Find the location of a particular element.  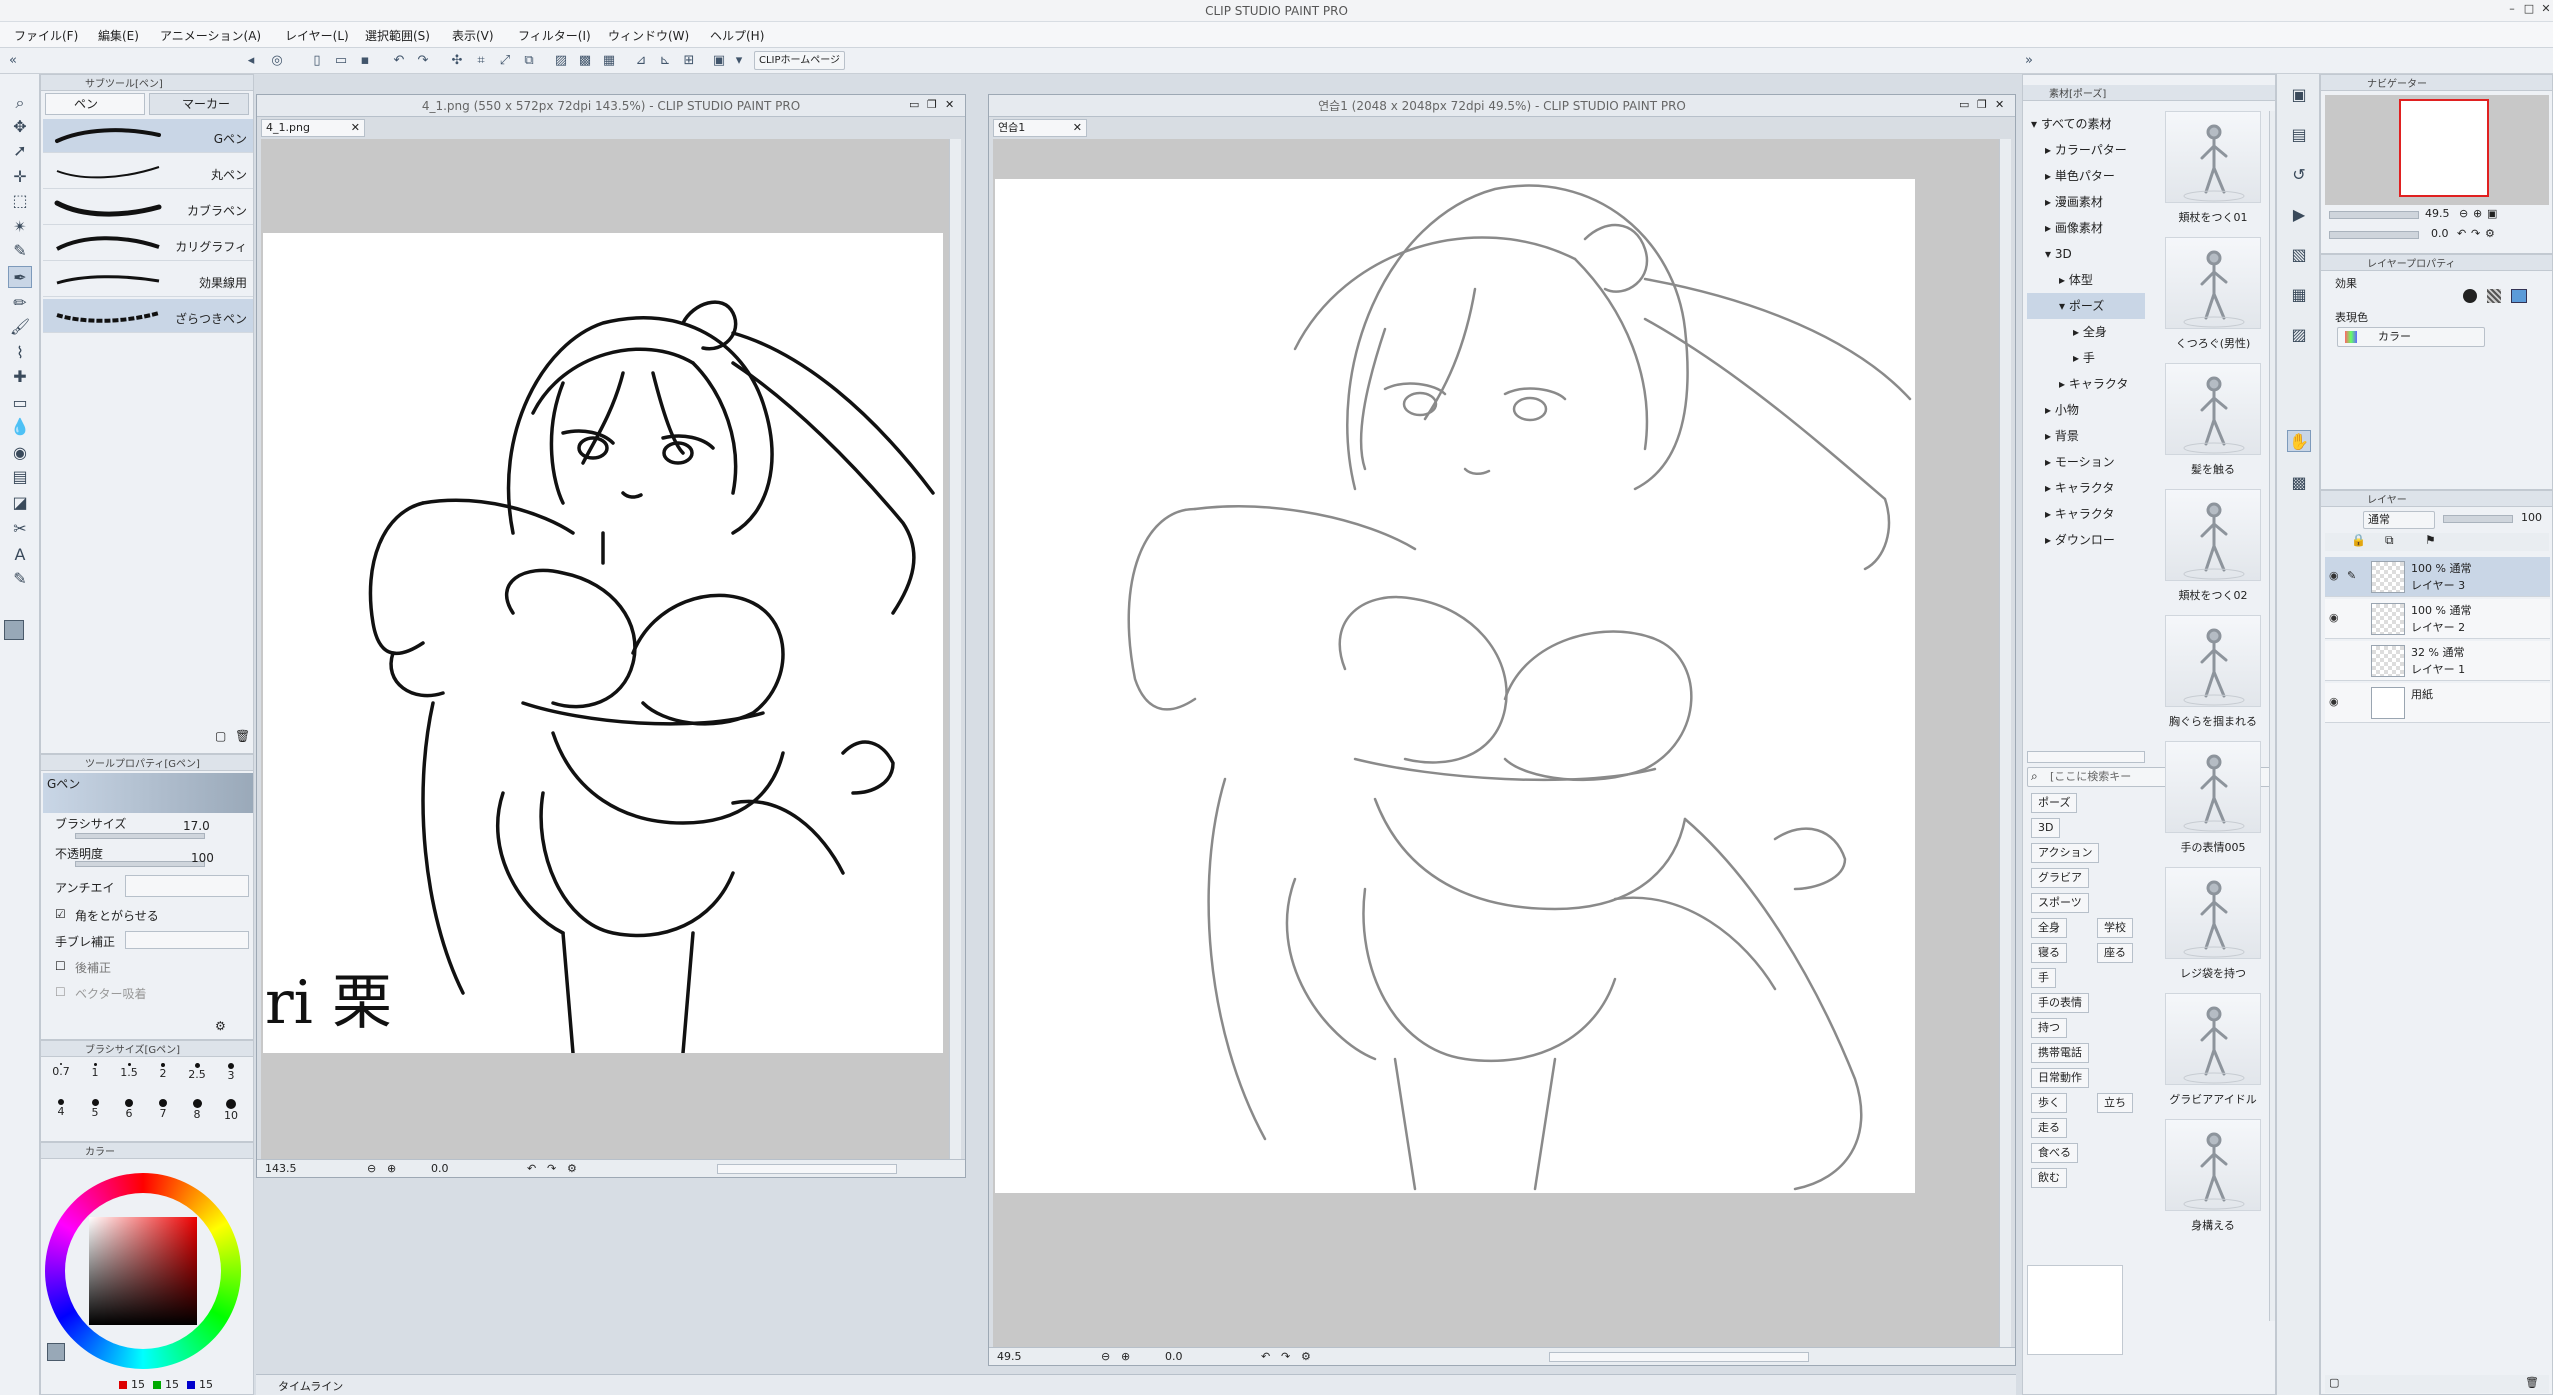

doc2-close-icon: ✕ is located at coordinates (1999, 104).